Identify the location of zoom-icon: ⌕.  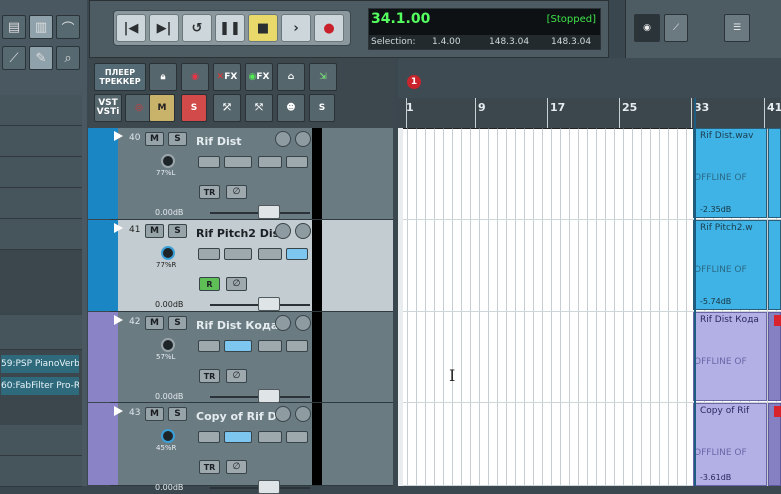
(68, 58).